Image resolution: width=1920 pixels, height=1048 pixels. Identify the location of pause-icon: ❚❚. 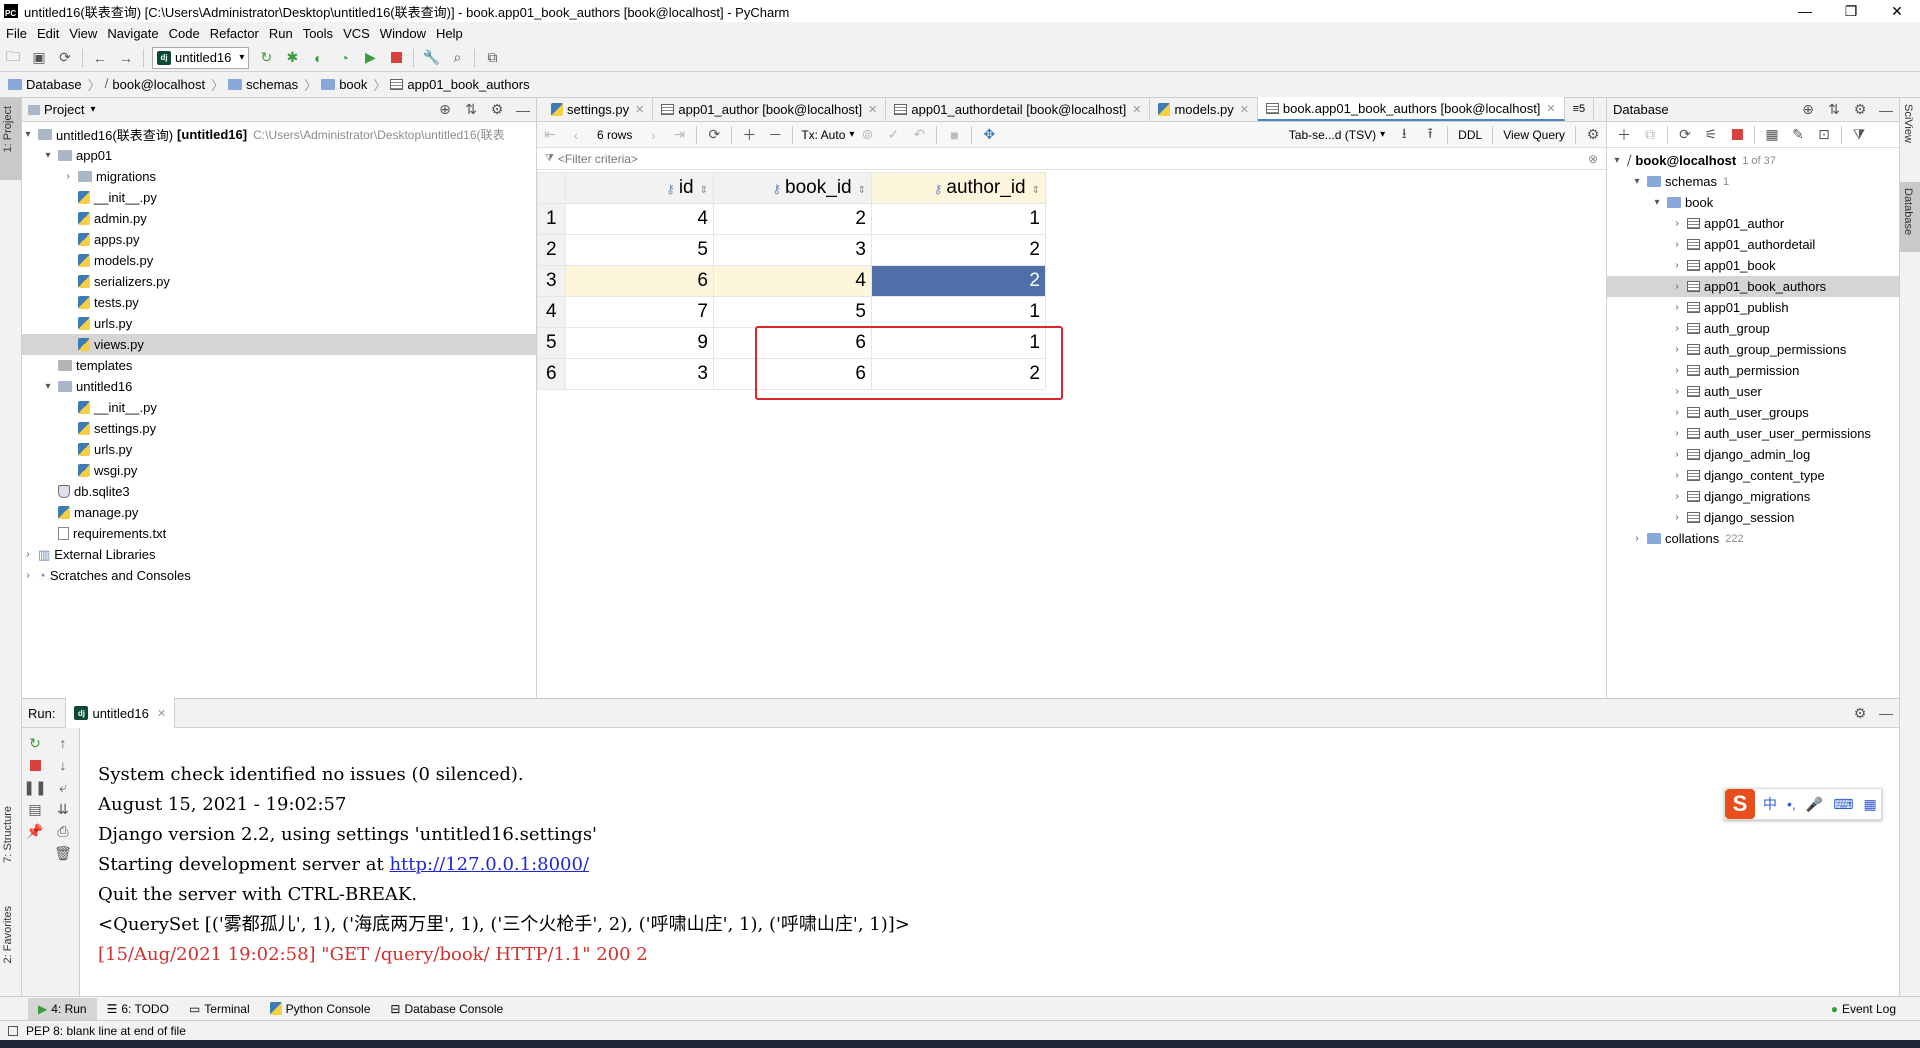
(34, 787).